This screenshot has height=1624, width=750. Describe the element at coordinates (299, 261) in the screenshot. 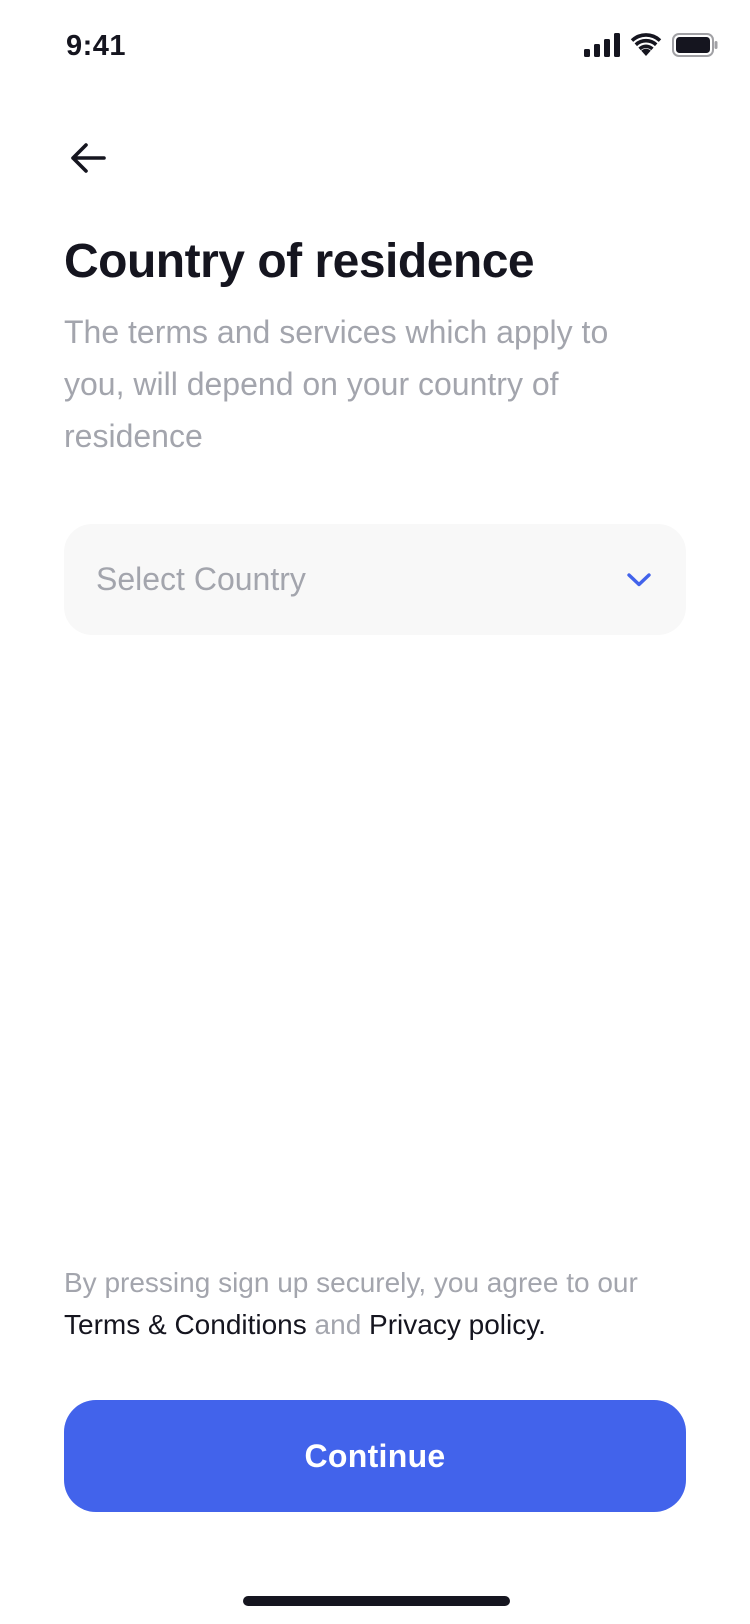

I see `page-title: Country of residence` at that location.